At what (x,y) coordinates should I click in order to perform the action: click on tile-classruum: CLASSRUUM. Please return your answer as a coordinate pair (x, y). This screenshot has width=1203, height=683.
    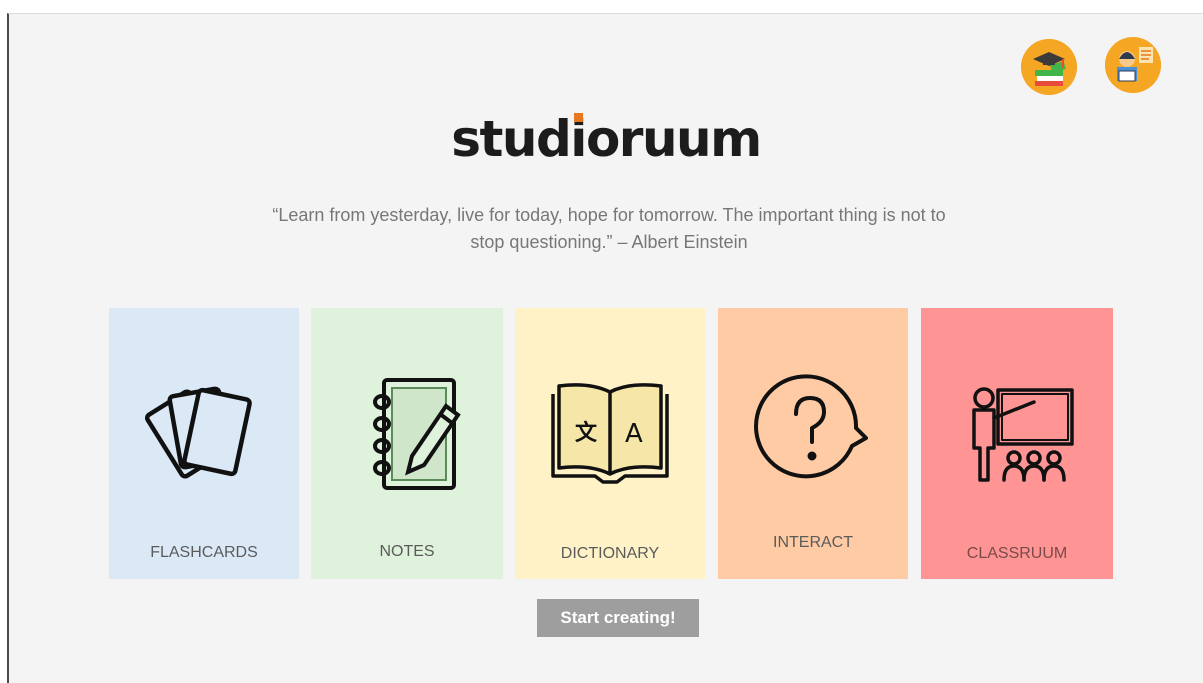
    Looking at the image, I should click on (1017, 443).